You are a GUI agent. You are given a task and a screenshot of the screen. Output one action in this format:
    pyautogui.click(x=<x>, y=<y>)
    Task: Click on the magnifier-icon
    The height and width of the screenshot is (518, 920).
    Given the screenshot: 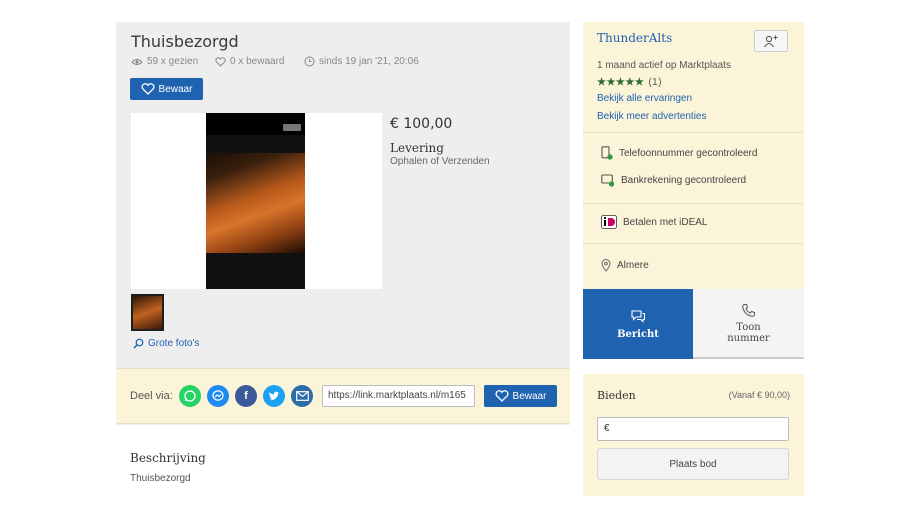 What is the action you would take?
    pyautogui.click(x=138, y=343)
    